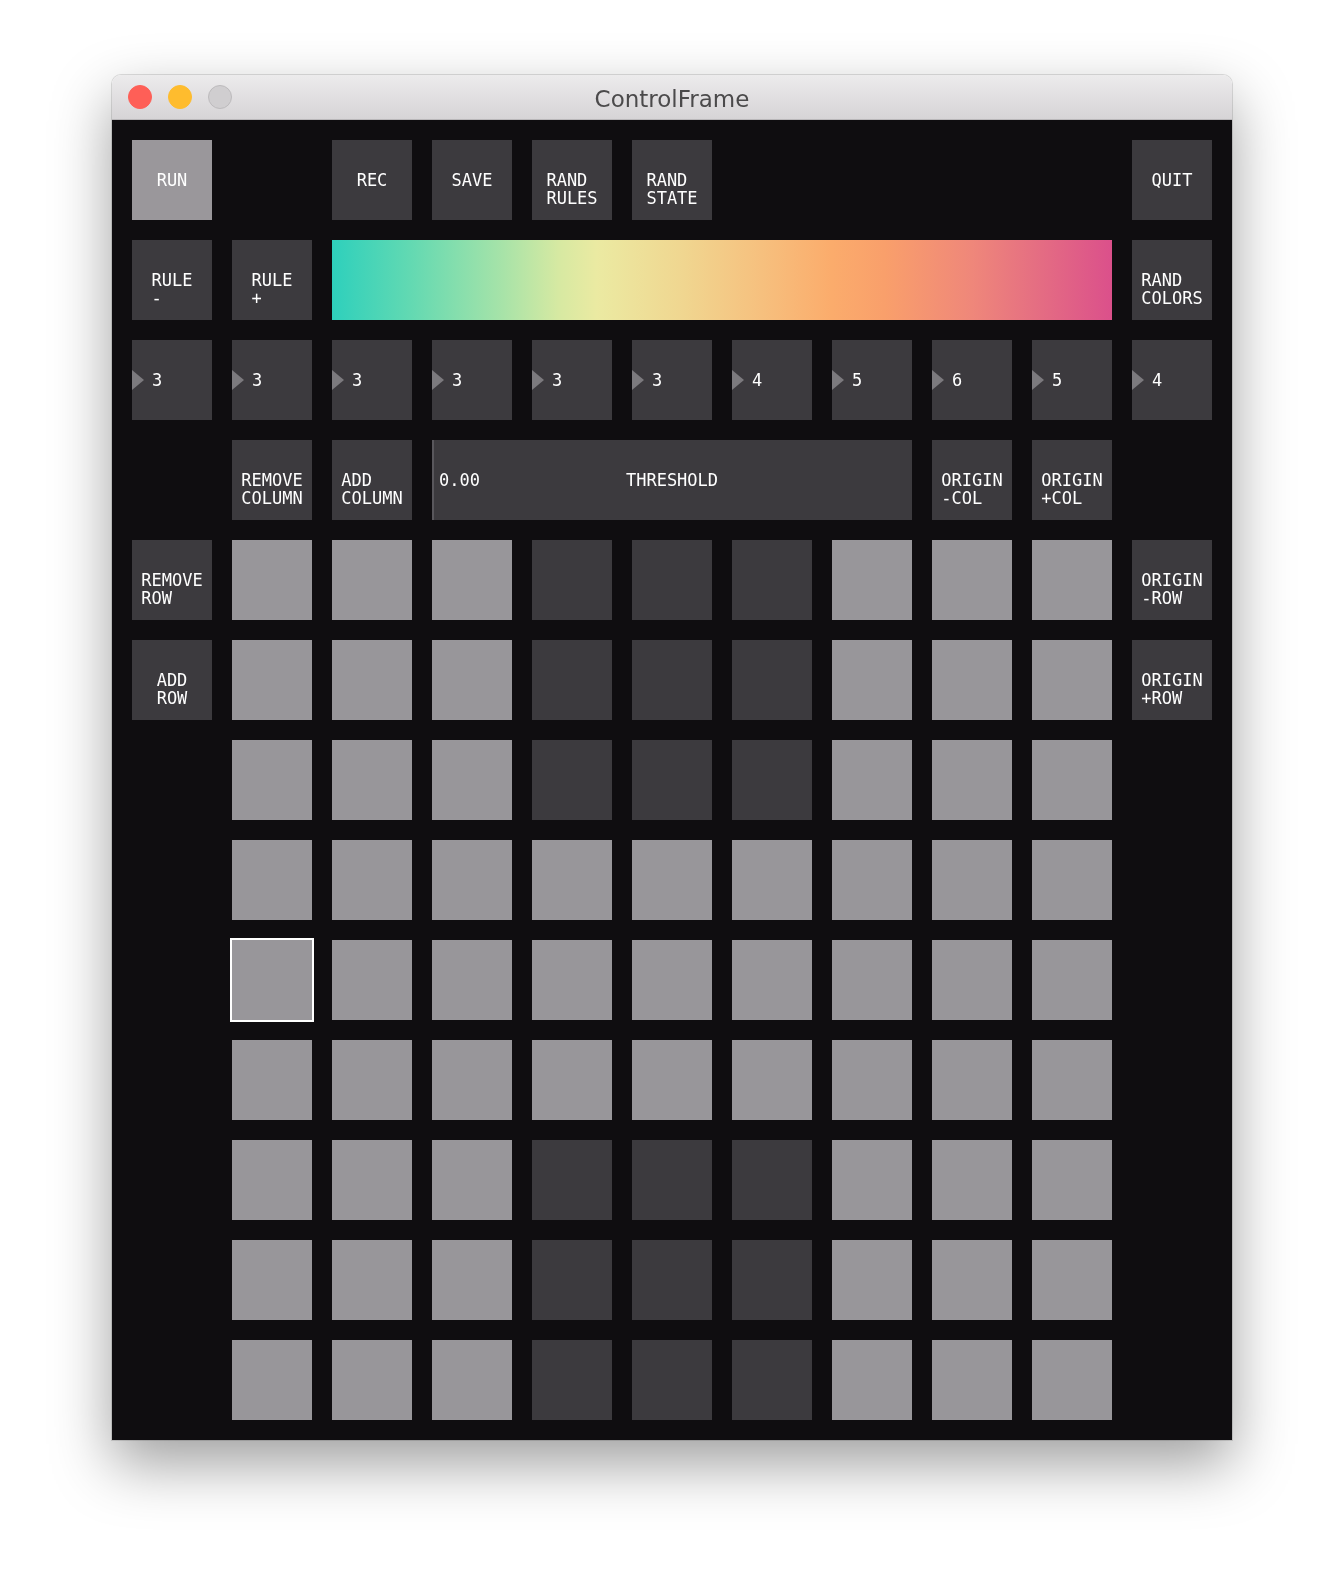  Describe the element at coordinates (1172, 380) in the screenshot. I see `number-box: 4` at that location.